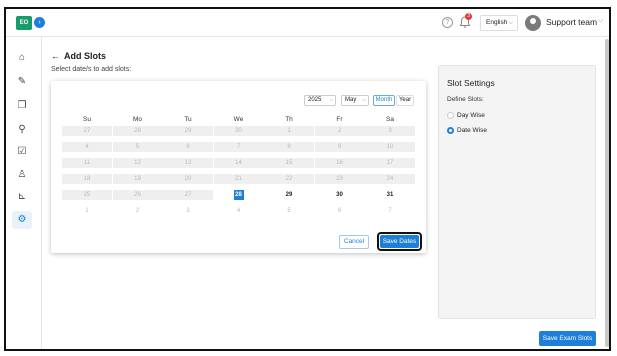 Image resolution: width=617 pixels, height=356 pixels. Describe the element at coordinates (22, 197) in the screenshot. I see `chart-icon: ⊾` at that location.